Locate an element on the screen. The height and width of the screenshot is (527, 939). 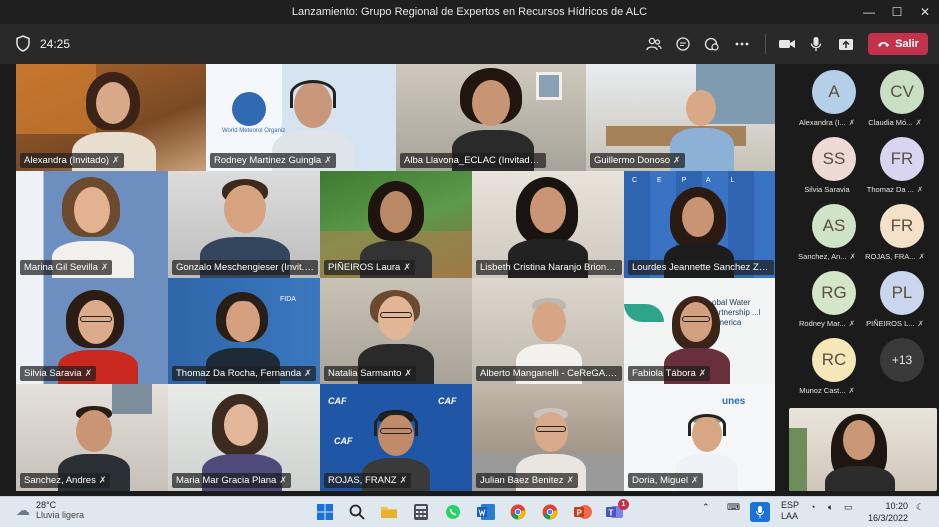
weather-temperature: 28°C is located at coordinates (46, 505).